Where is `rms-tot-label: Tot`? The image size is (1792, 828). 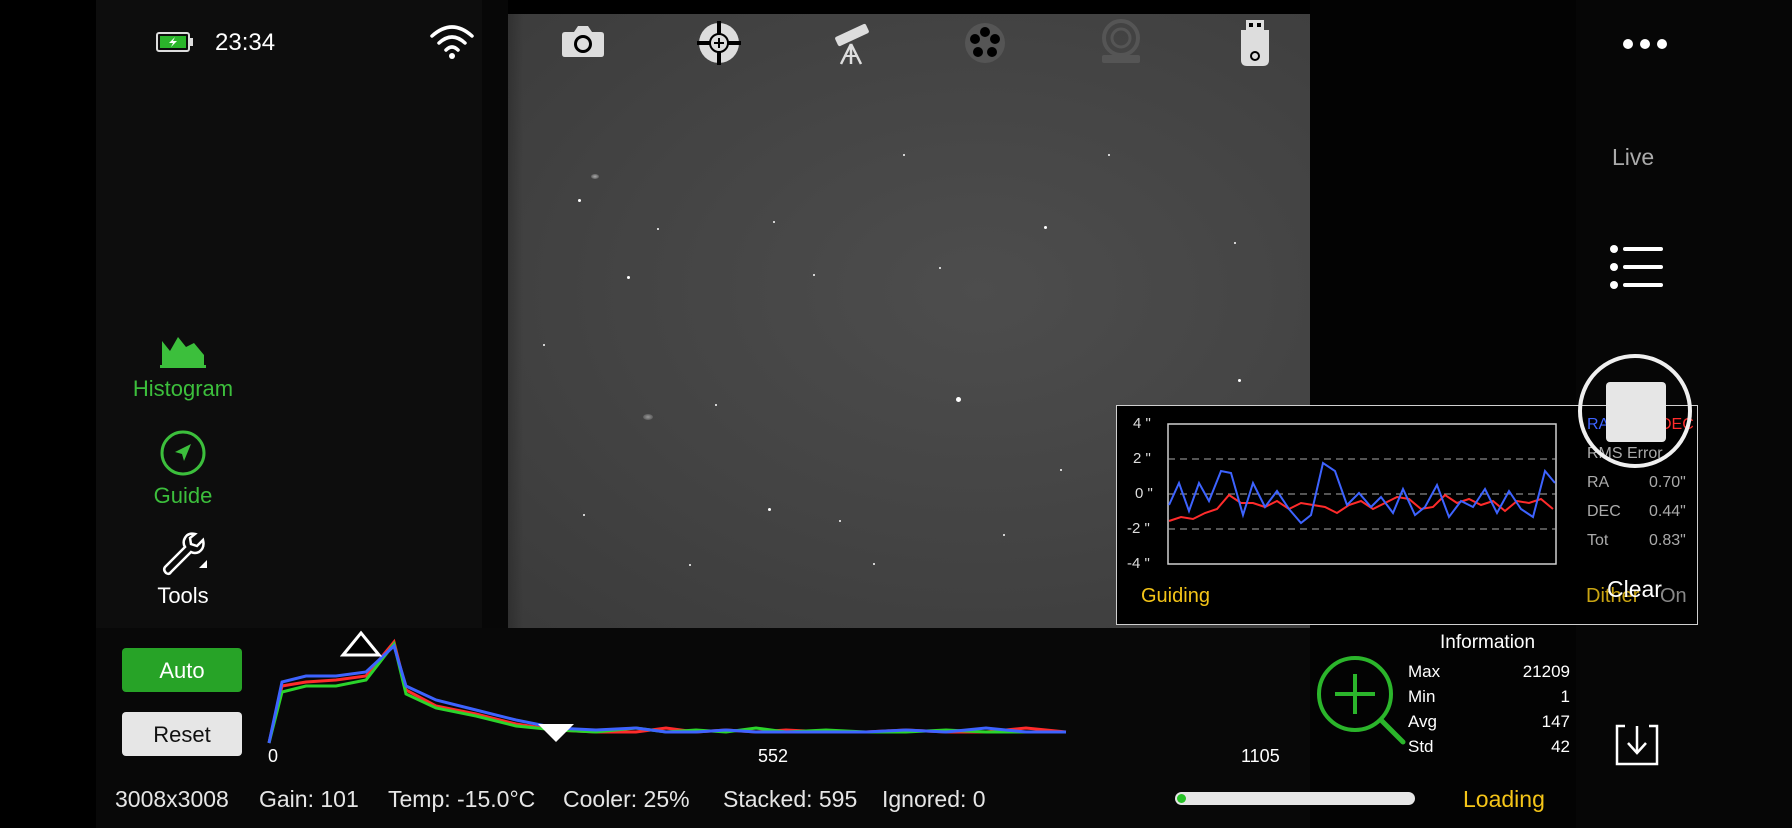
rms-tot-label: Tot is located at coordinates (1598, 540).